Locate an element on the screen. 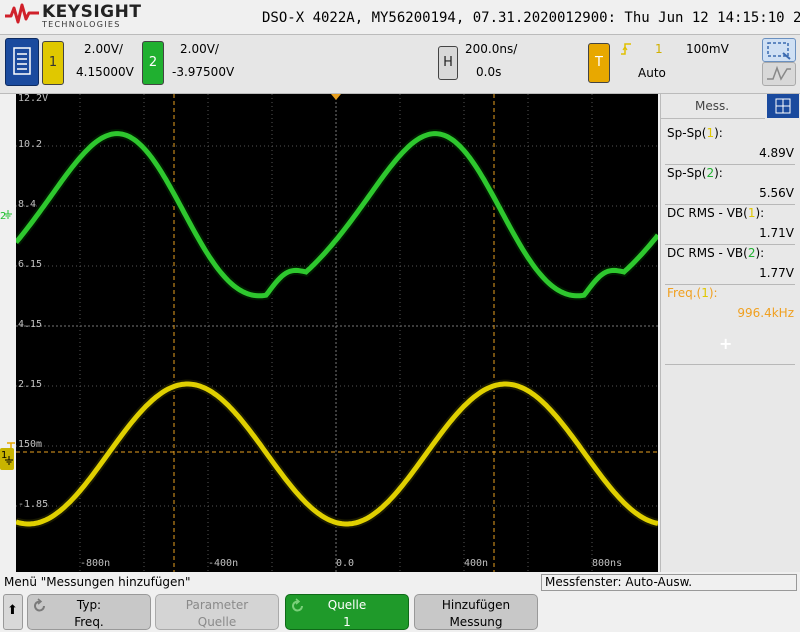 The image size is (800, 632). y-axis-label: 8.4 is located at coordinates (27, 204).